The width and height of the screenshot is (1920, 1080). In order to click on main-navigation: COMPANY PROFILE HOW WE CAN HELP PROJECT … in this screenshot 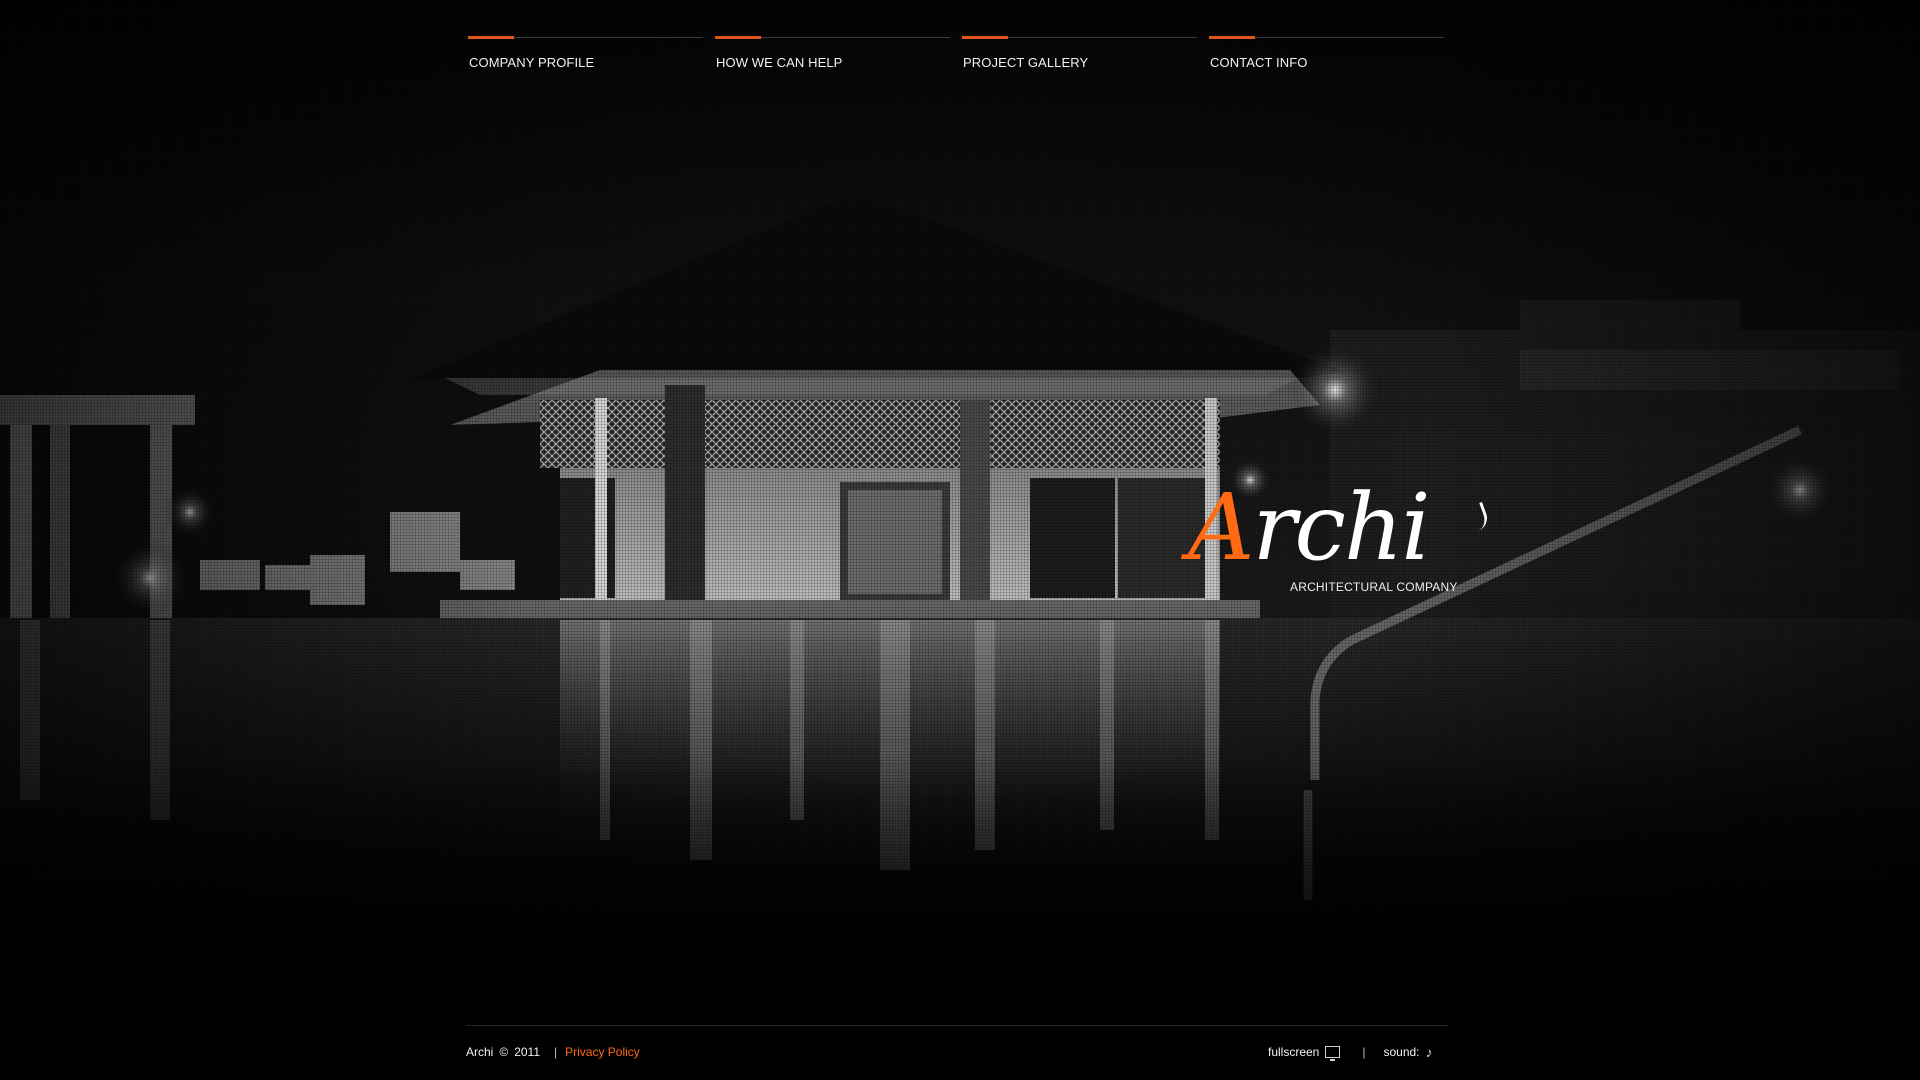, I will do `click(958, 57)`.